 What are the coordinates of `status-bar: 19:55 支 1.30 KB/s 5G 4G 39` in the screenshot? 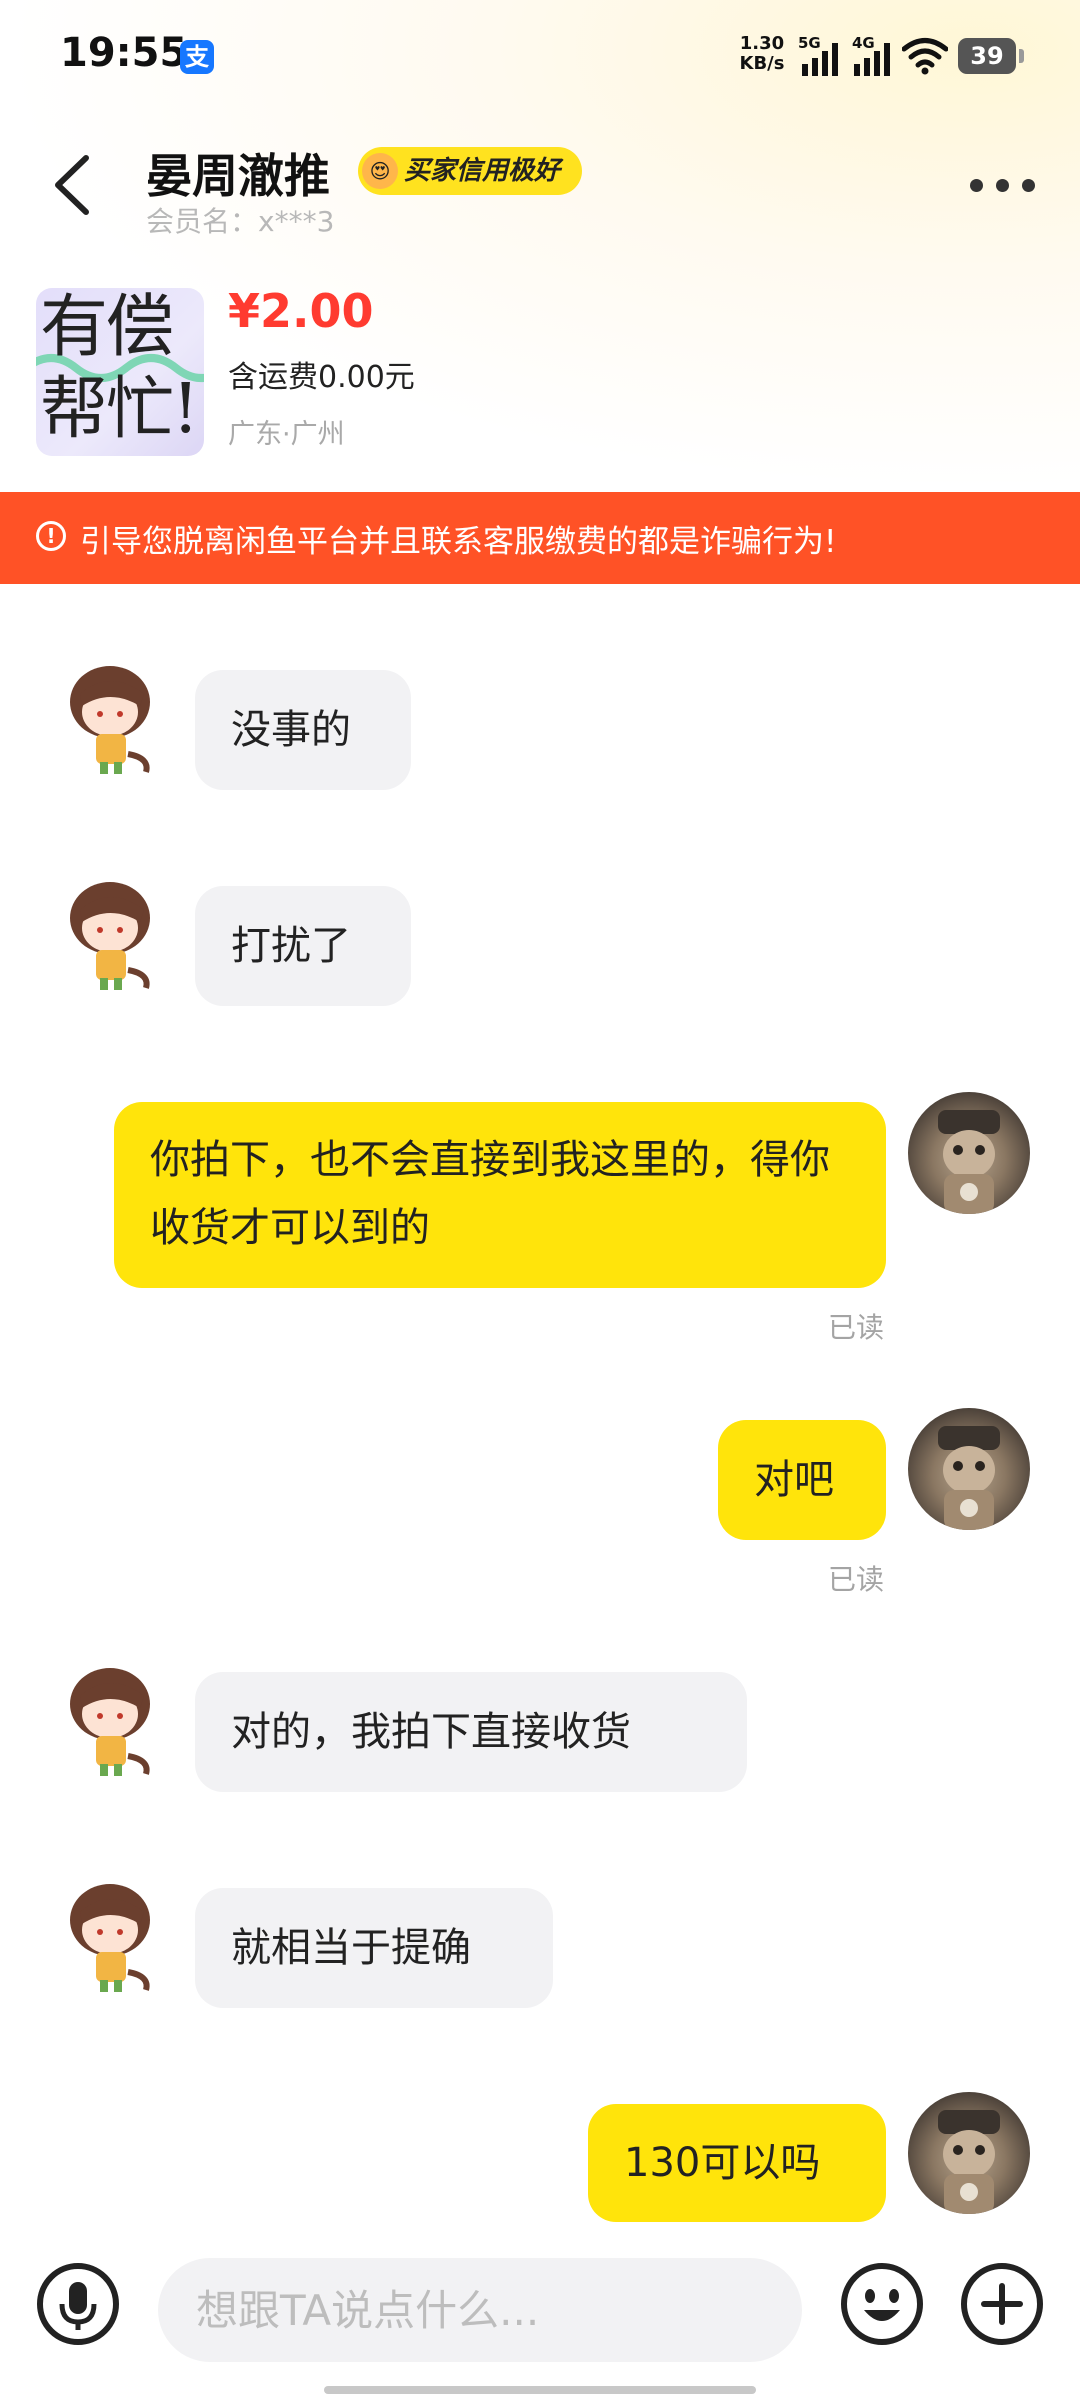 It's located at (540, 55).